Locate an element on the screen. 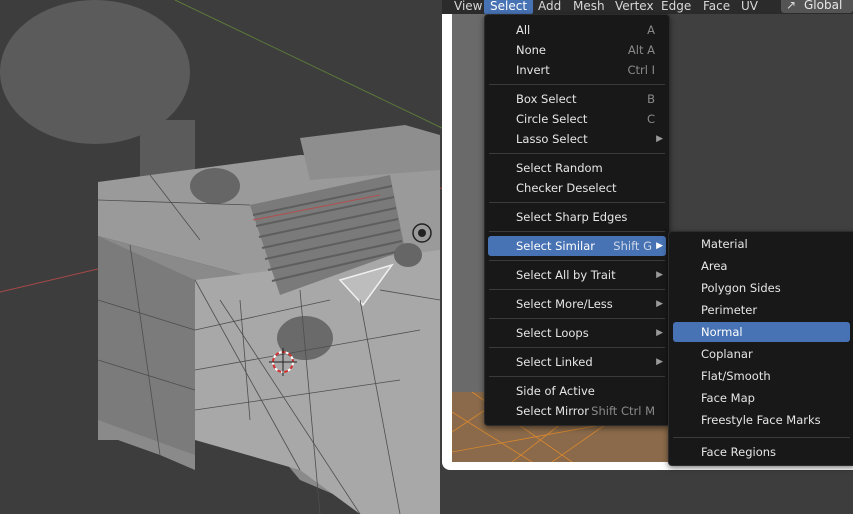  menu-item-label: All is located at coordinates (523, 30).